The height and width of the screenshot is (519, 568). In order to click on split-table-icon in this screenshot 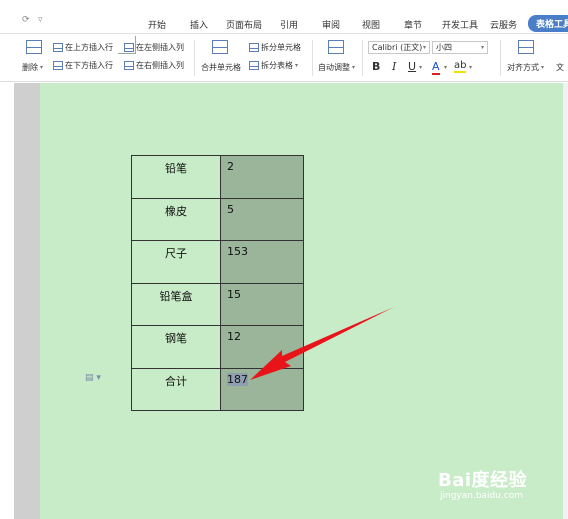, I will do `click(254, 65)`.